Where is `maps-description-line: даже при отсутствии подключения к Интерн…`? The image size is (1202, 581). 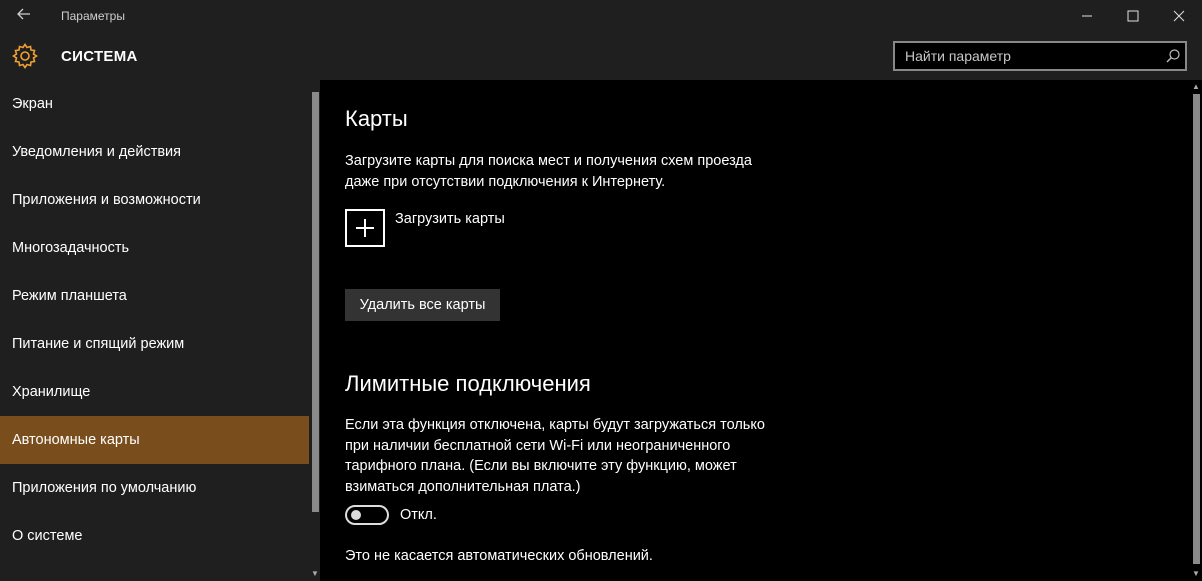
maps-description-line: даже при отсутствии подключения к Интерн… is located at coordinates (505, 181).